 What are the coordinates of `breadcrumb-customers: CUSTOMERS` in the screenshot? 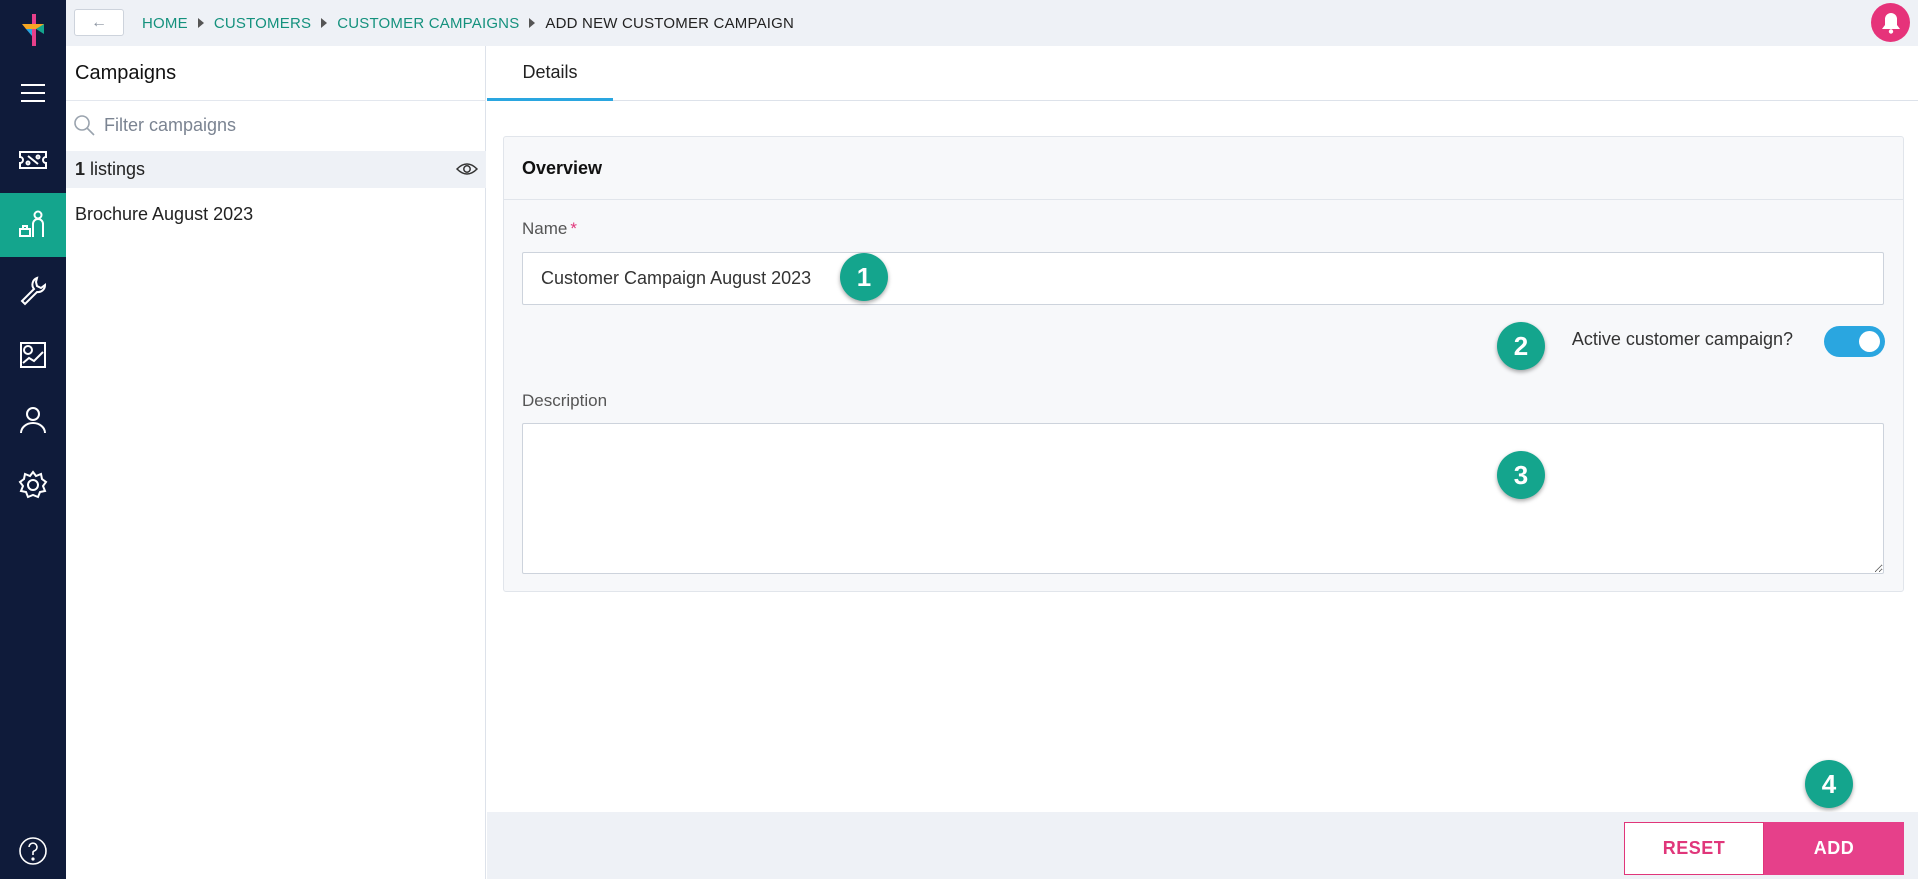 It's located at (262, 23).